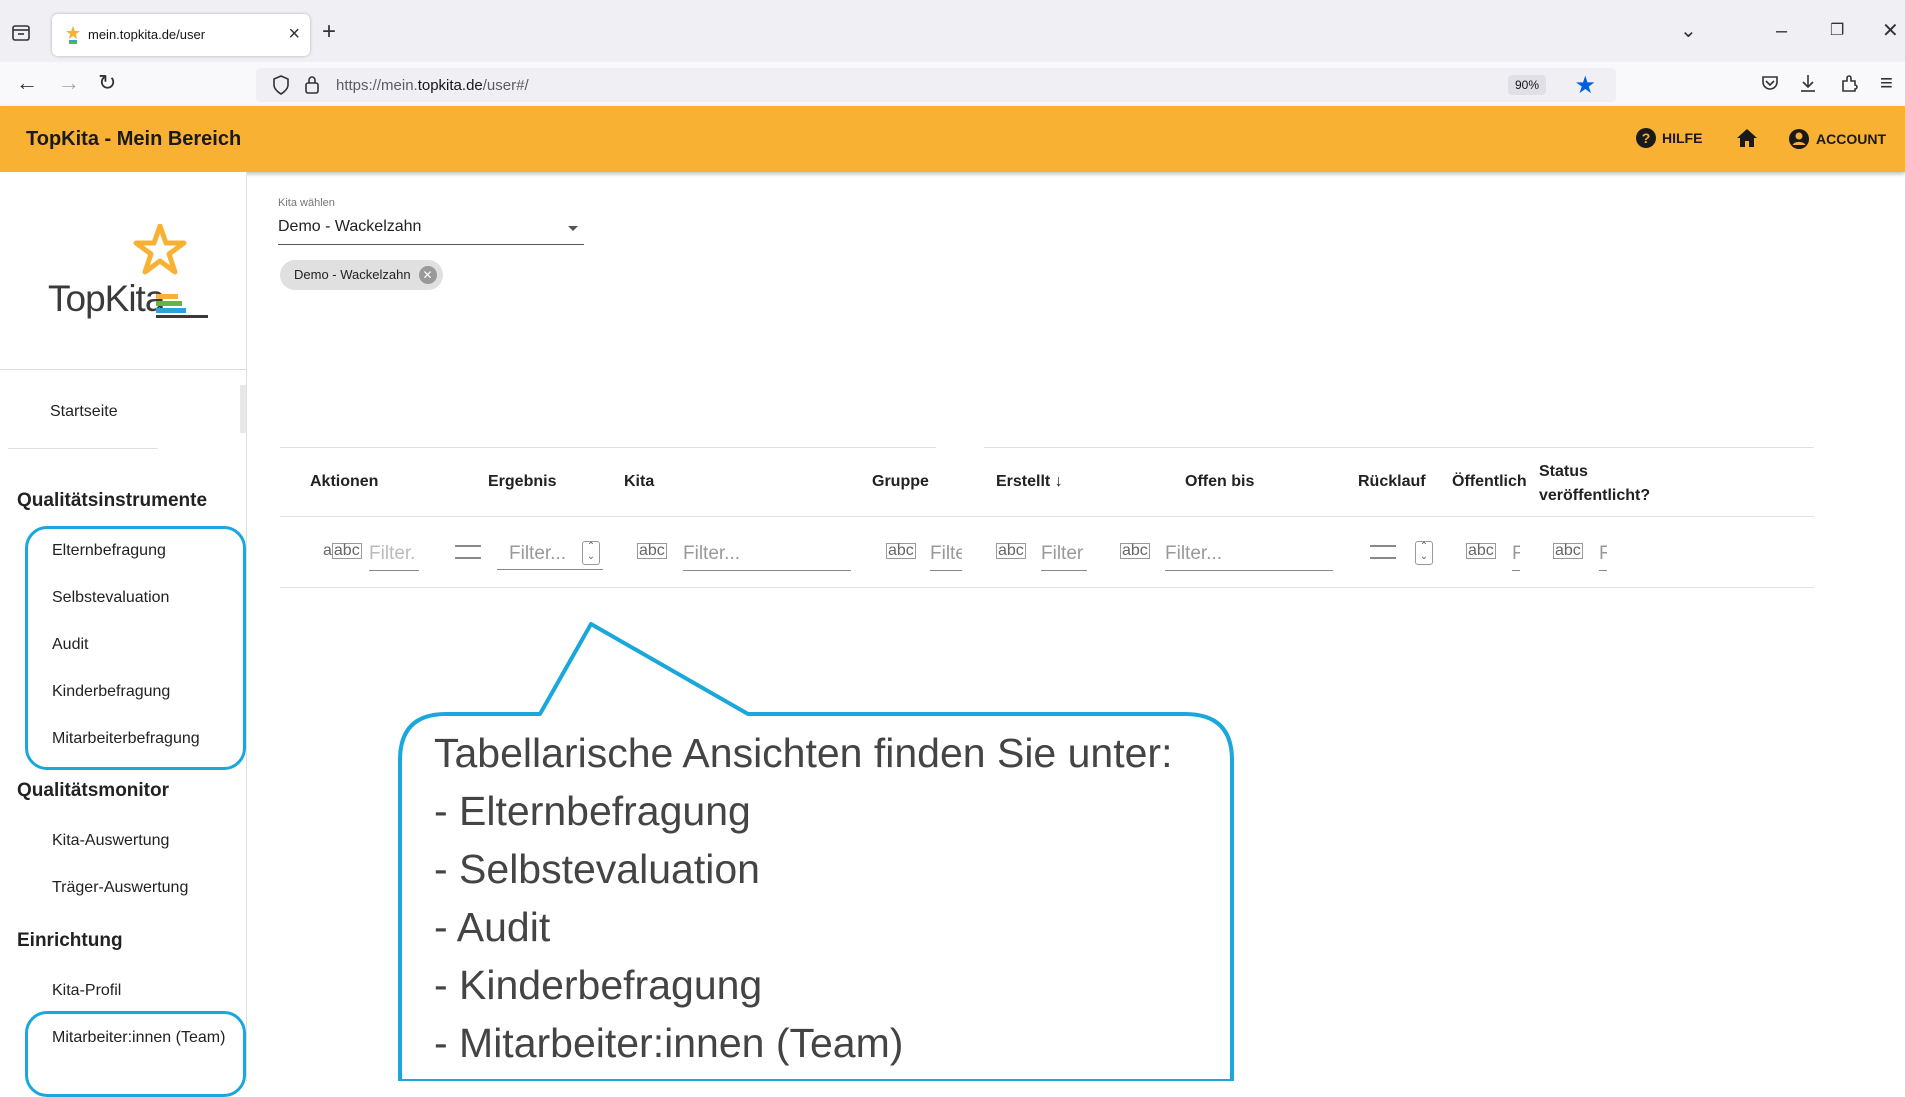 This screenshot has height=1097, width=1905. Describe the element at coordinates (492, 927) in the screenshot. I see `callout-line: - Audit` at that location.